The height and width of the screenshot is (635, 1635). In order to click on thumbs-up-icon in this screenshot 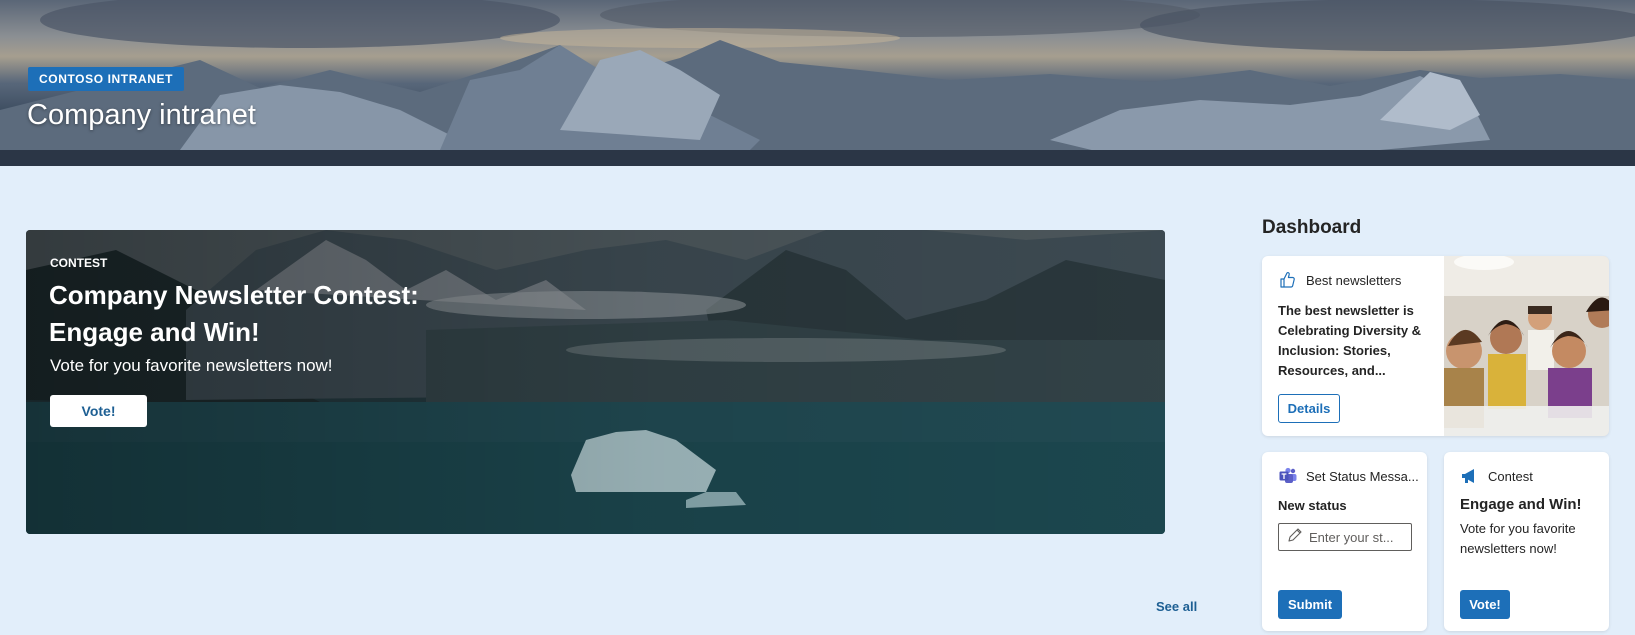, I will do `click(1288, 280)`.